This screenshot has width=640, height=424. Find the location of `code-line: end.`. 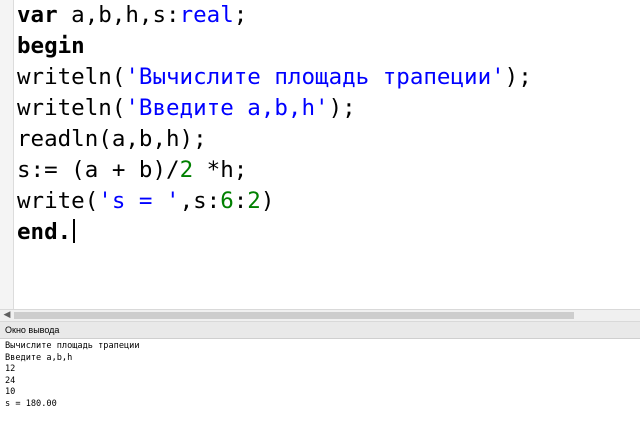

code-line: end. is located at coordinates (328, 232).